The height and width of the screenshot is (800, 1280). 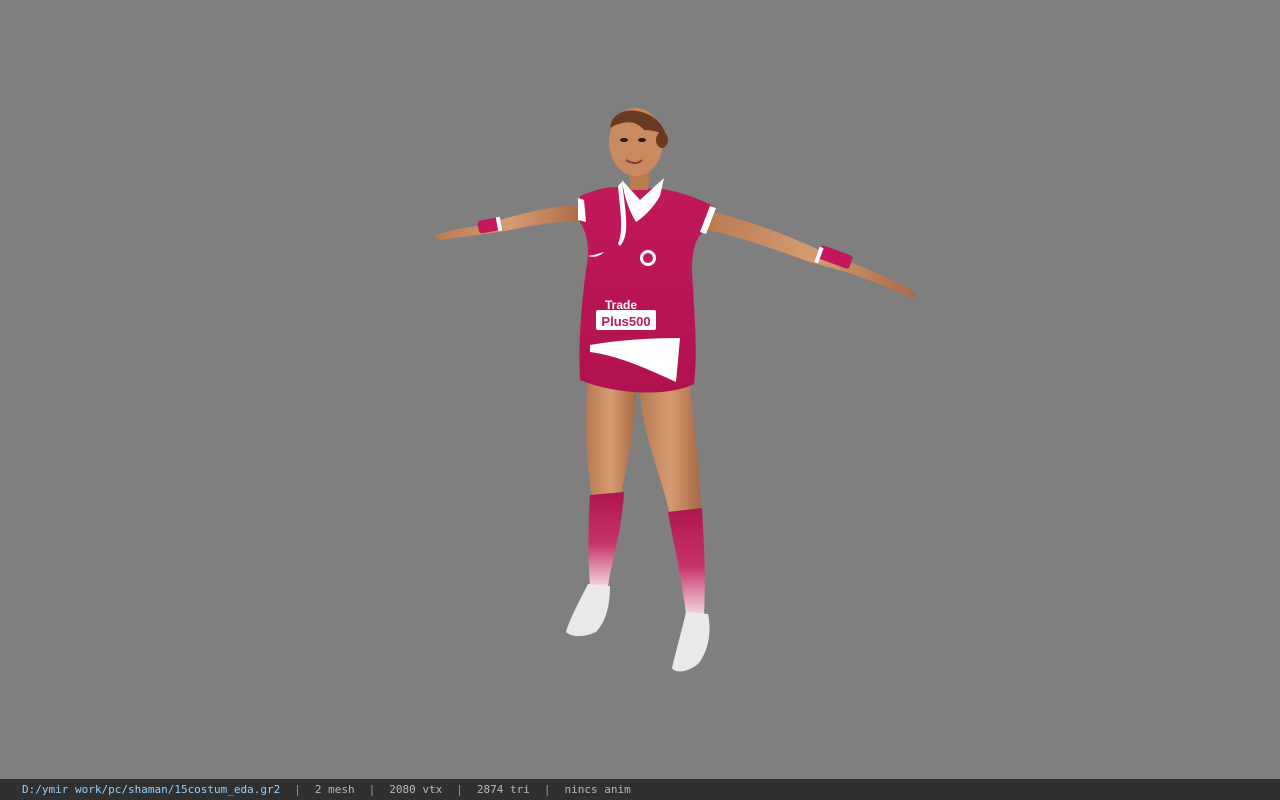 What do you see at coordinates (503, 789) in the screenshot?
I see `status-tri-count: 2874 tri` at bounding box center [503, 789].